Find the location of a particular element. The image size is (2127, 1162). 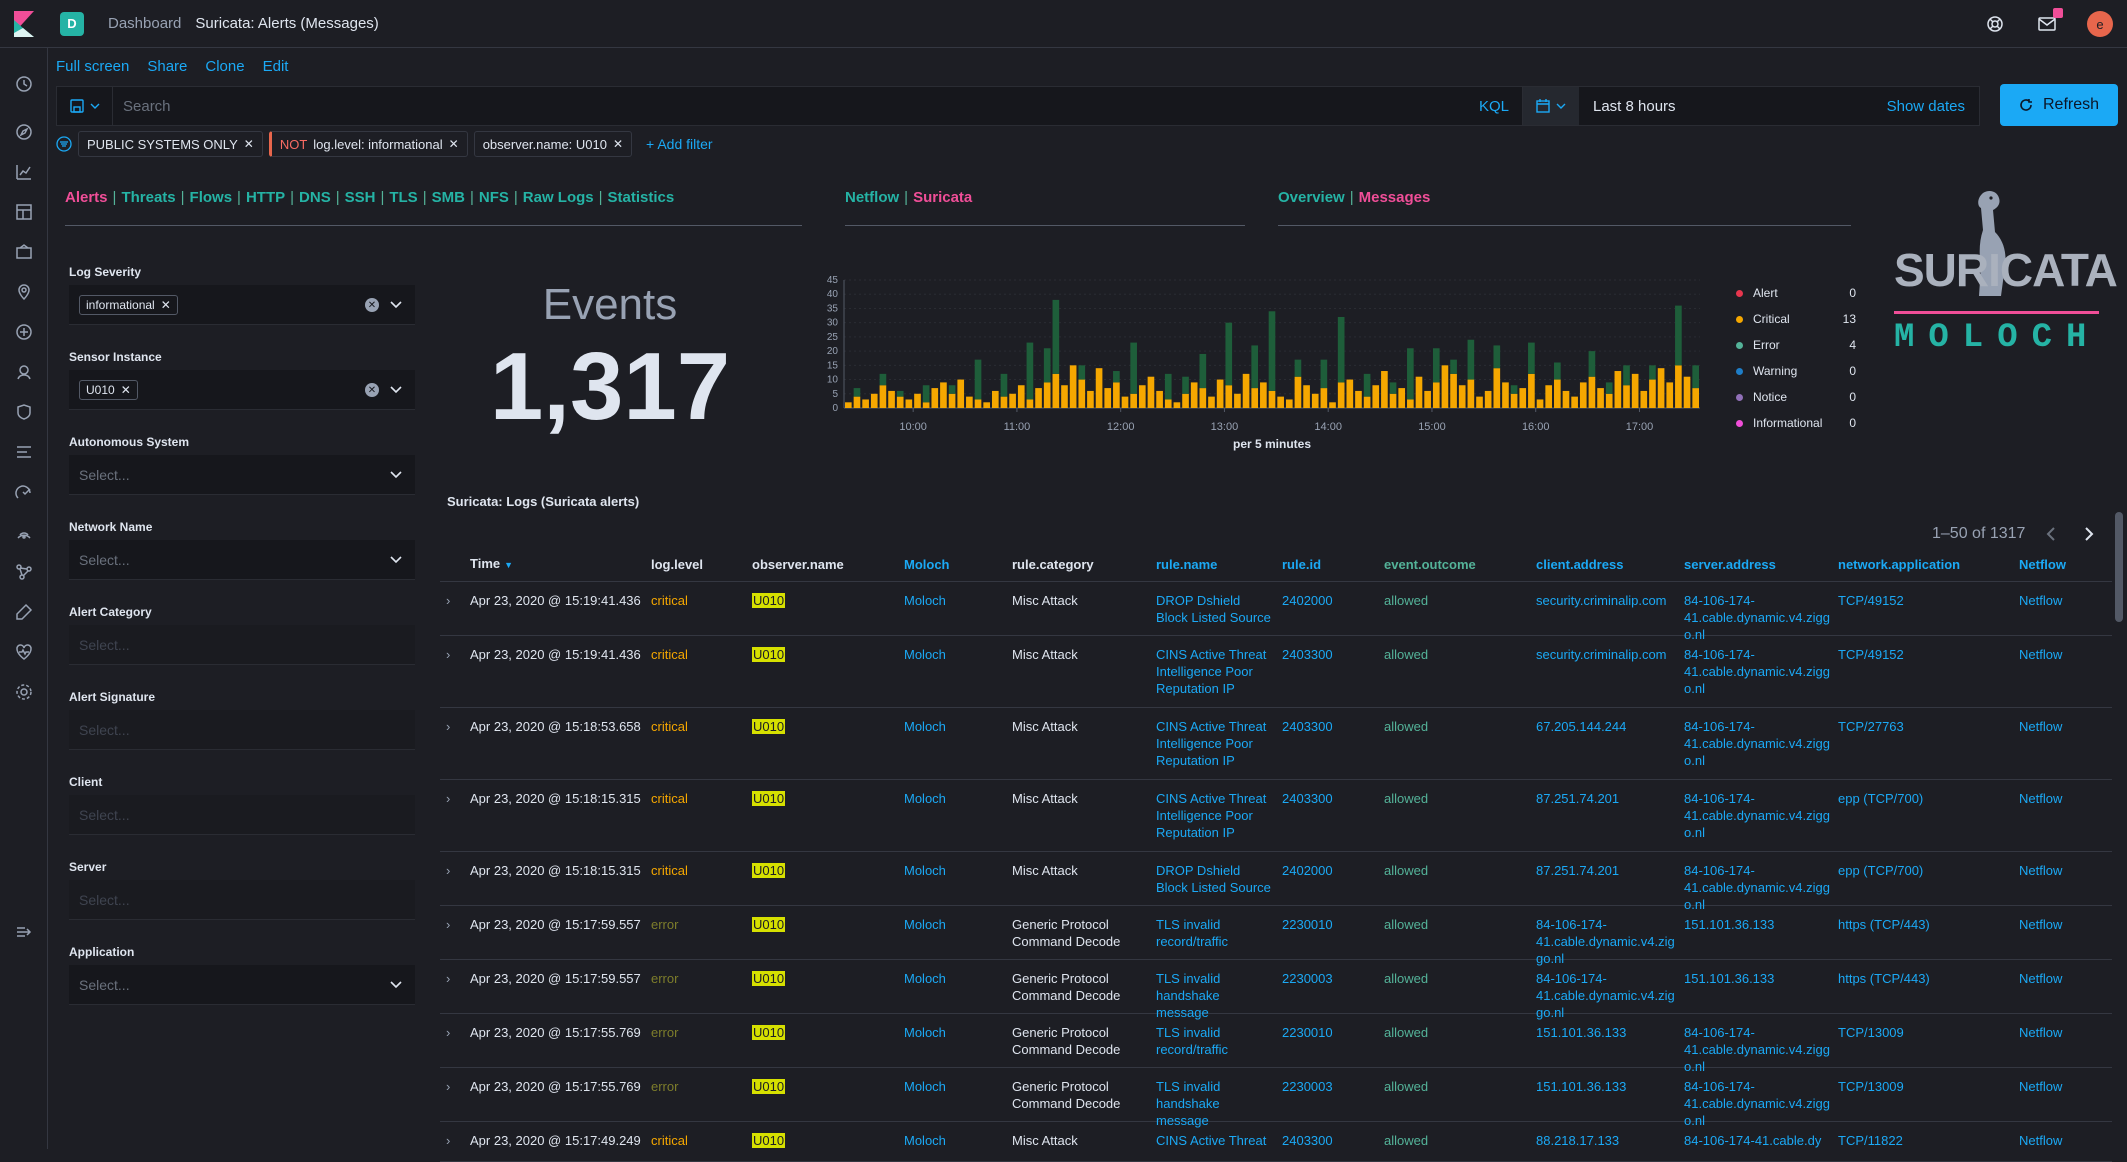

filter-pill-observer: observer.name: U010 ✕ is located at coordinates (553, 144).